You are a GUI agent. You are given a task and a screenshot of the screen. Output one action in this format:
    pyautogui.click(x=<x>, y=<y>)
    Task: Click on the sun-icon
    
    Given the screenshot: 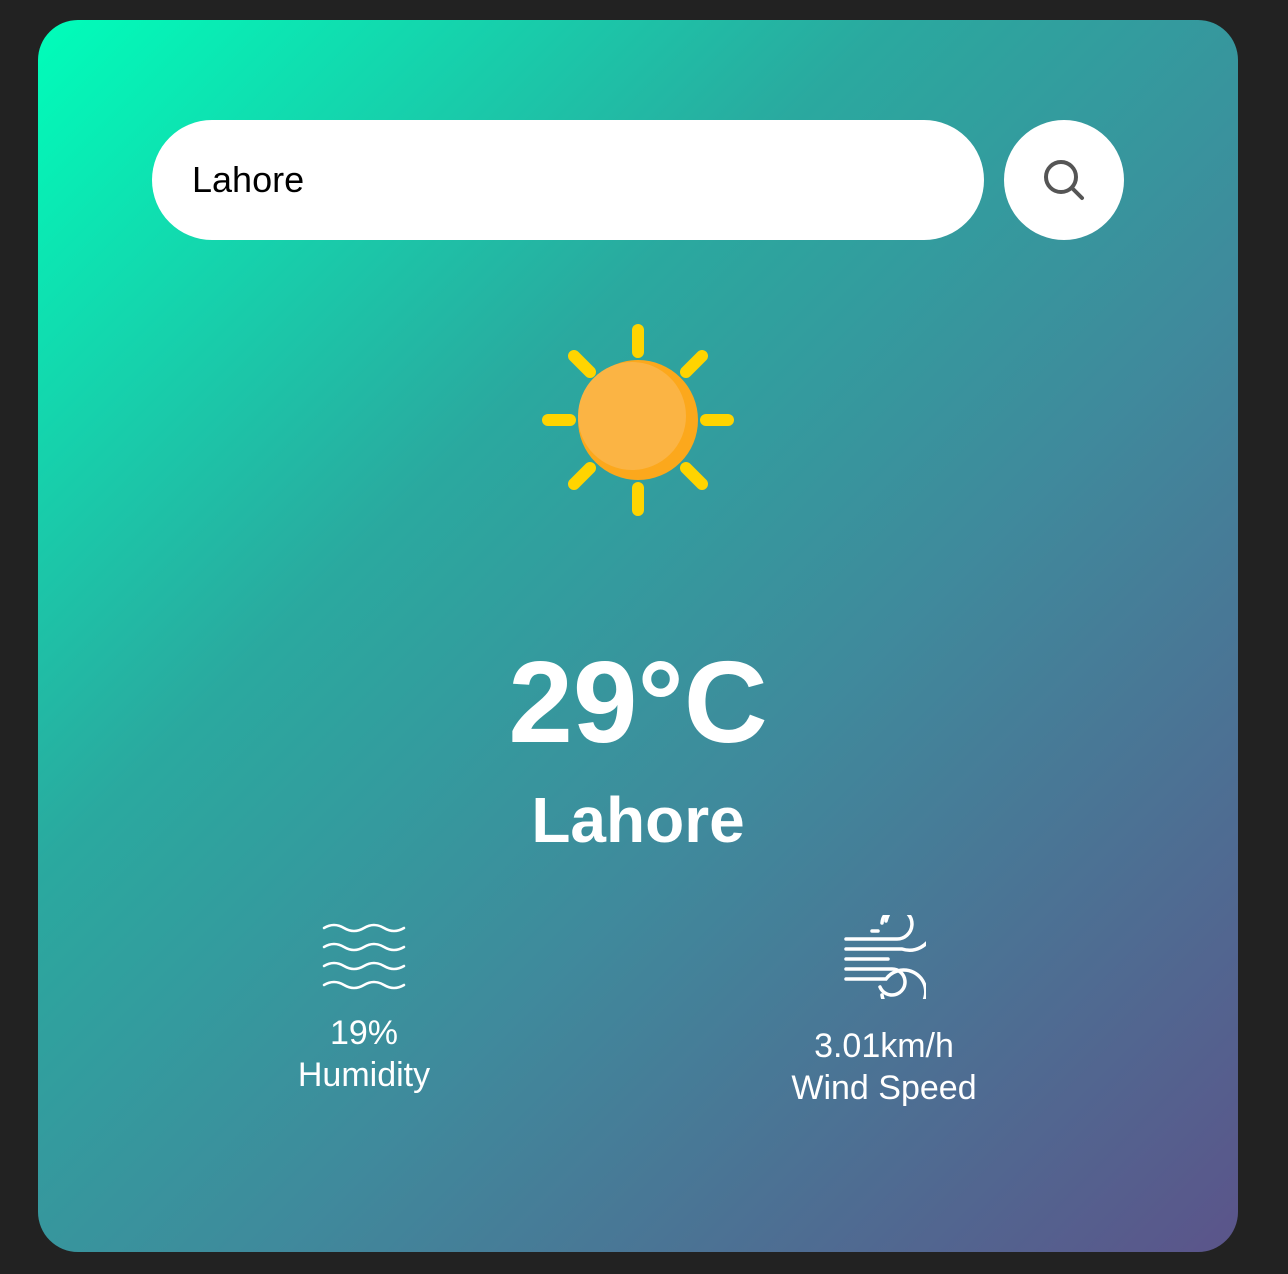 What is the action you would take?
    pyautogui.click(x=638, y=420)
    